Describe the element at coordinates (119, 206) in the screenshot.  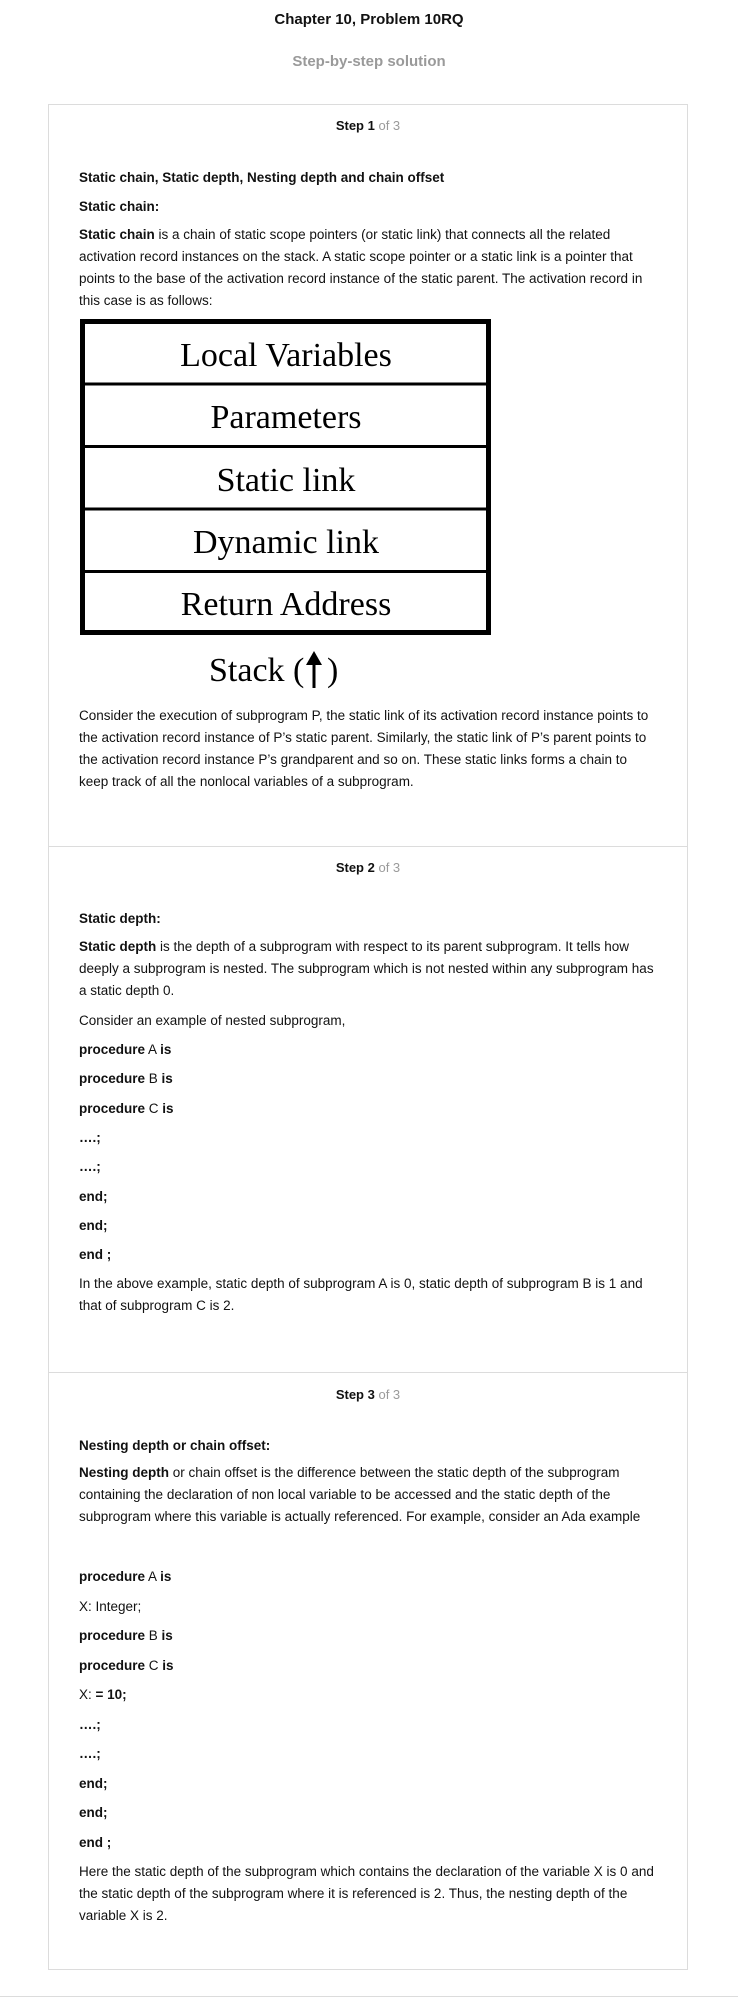
I see `step-1-subheading: Static chain:` at that location.